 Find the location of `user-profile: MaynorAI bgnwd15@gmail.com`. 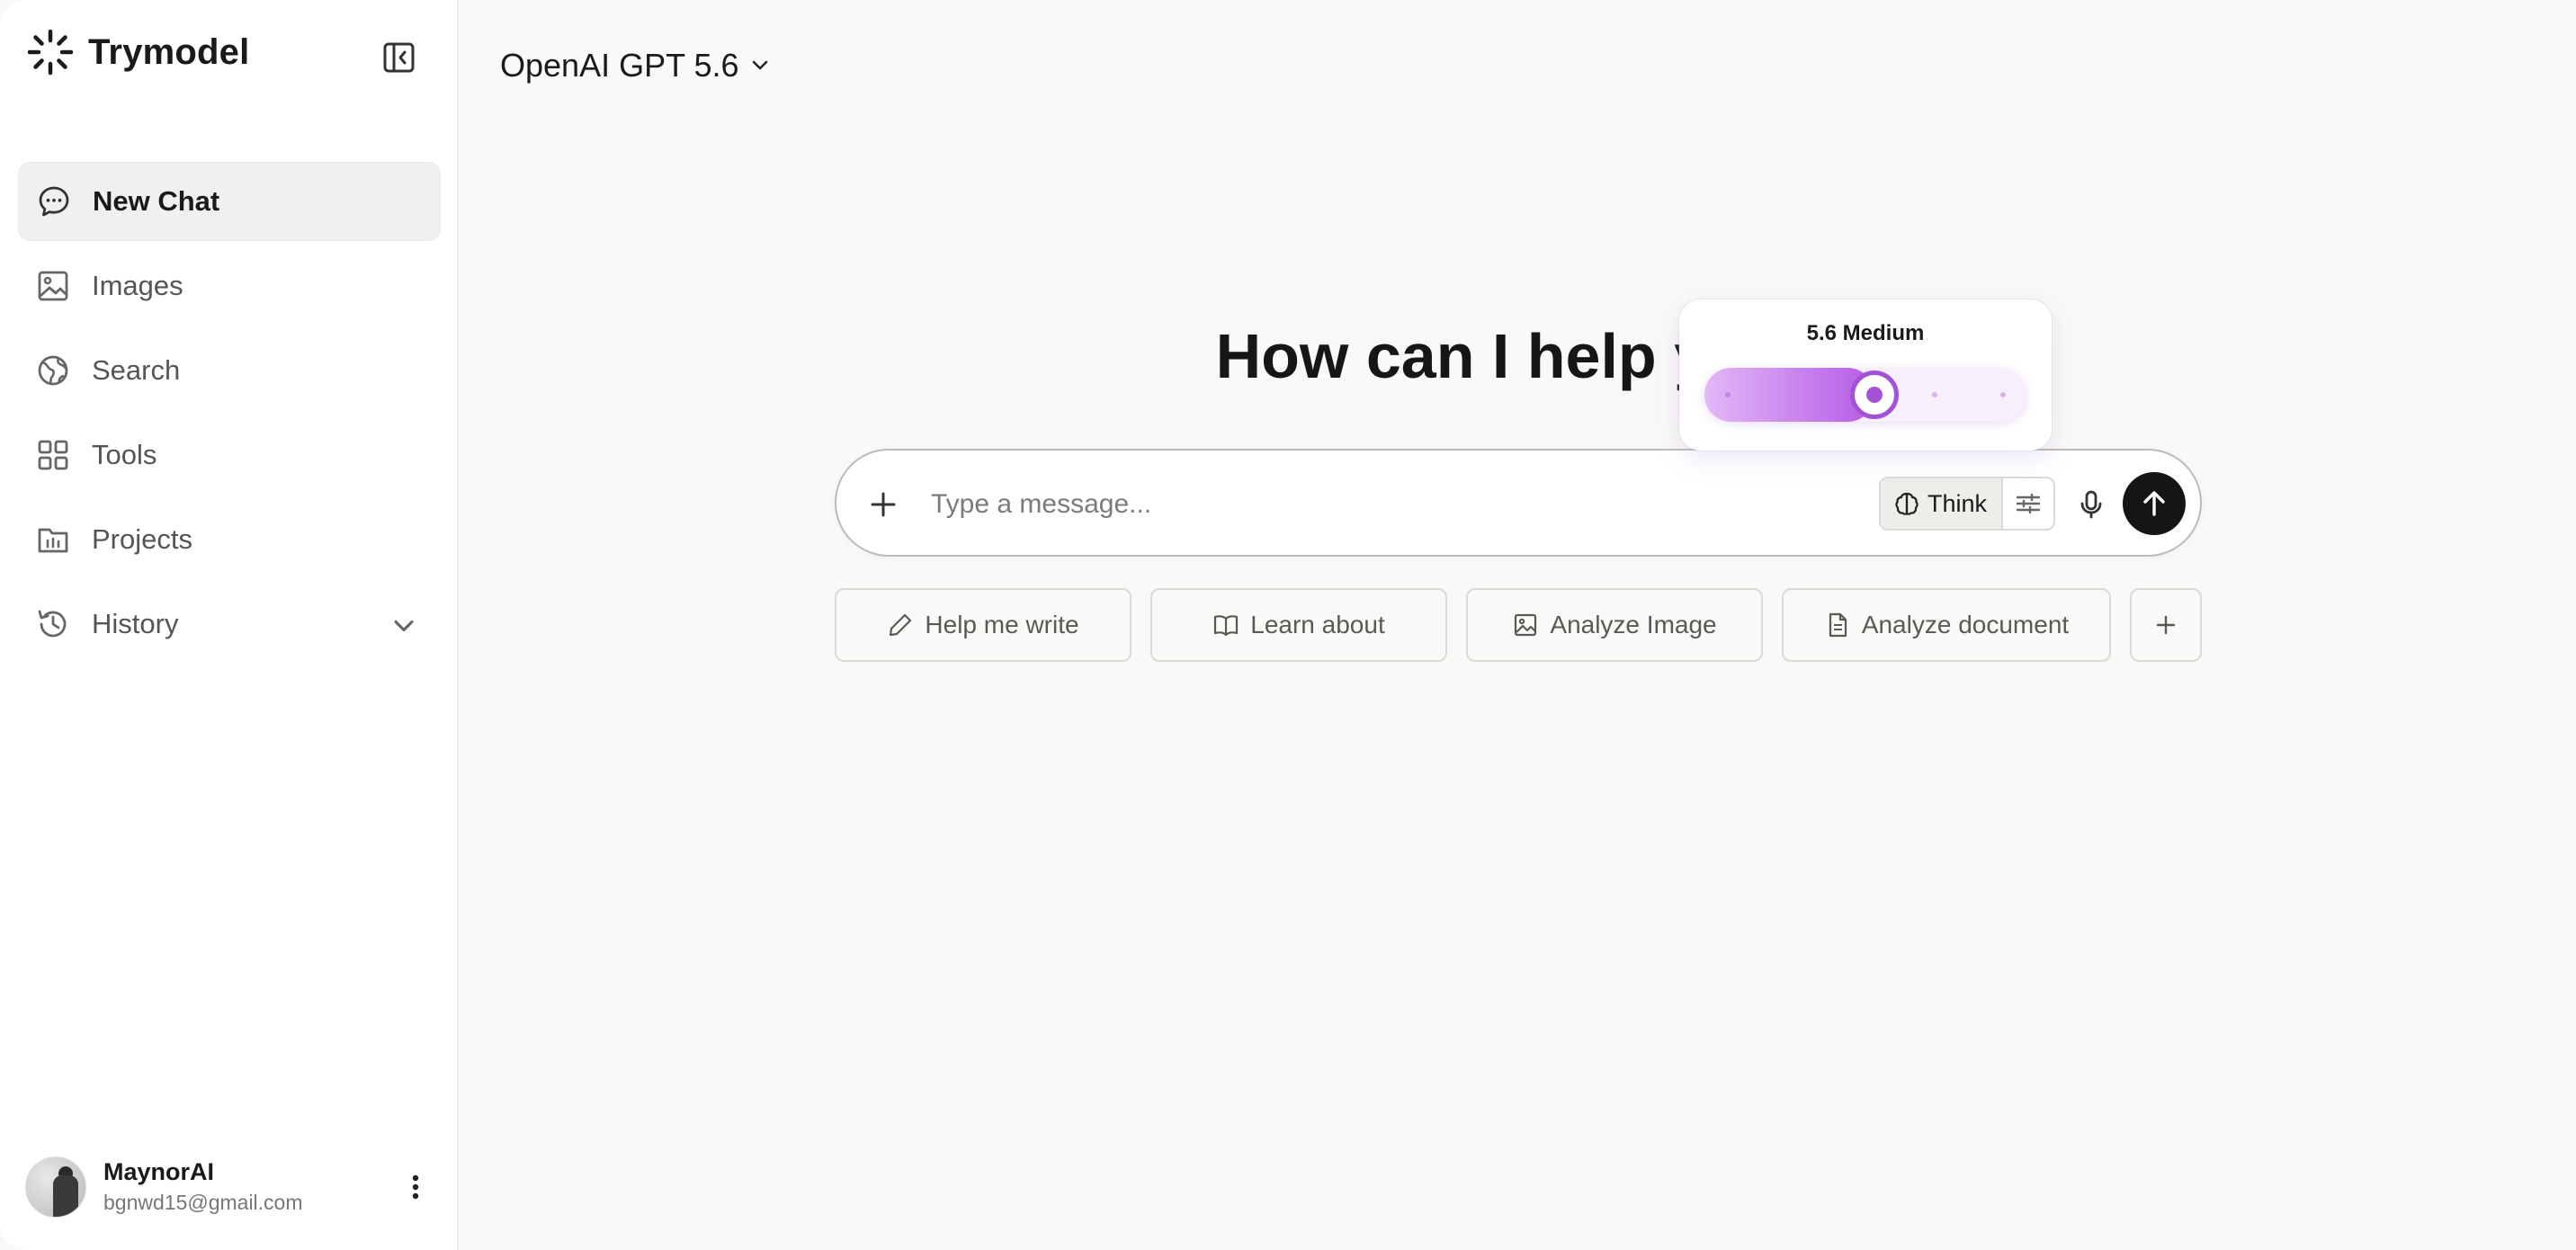

user-profile: MaynorAI bgnwd15@gmail.com is located at coordinates (232, 1188).